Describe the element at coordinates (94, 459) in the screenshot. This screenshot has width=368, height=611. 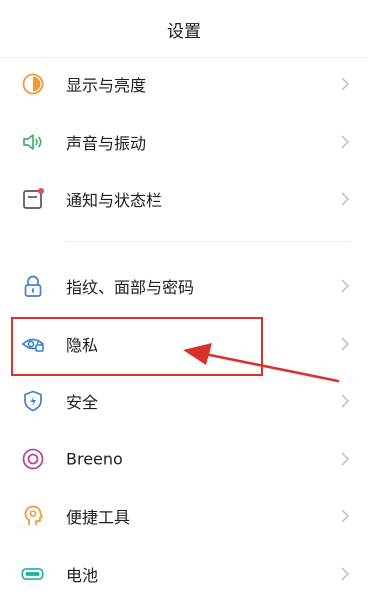
I see `settings-item-label: Breeno` at that location.